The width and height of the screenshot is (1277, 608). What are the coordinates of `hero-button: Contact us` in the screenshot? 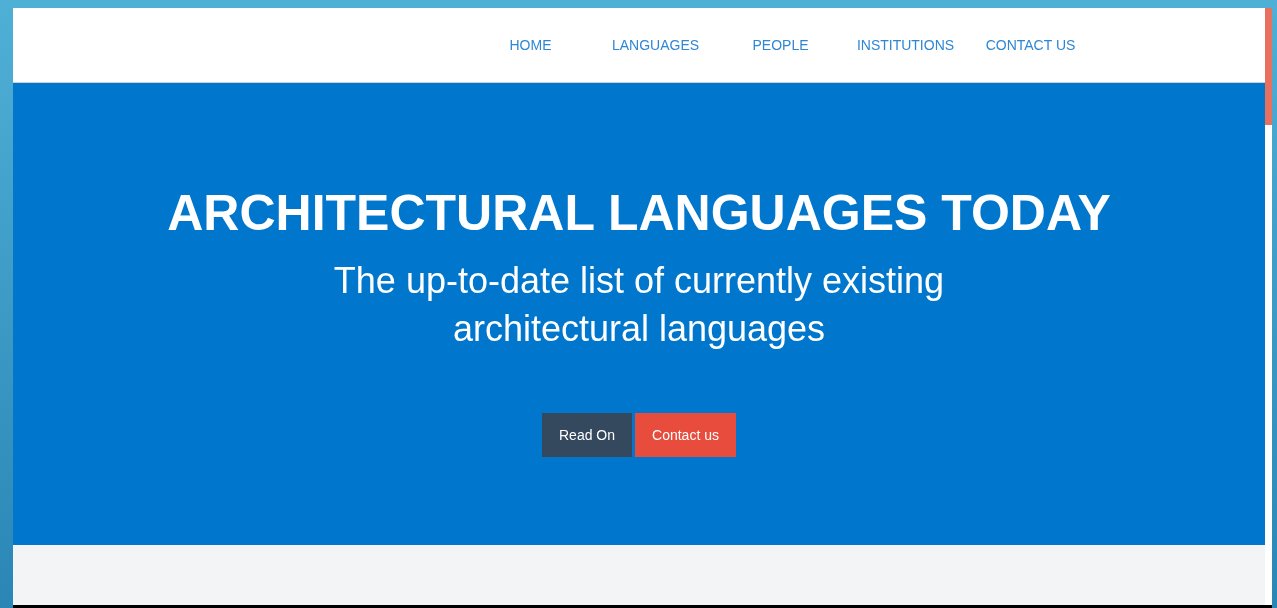 It's located at (685, 435).